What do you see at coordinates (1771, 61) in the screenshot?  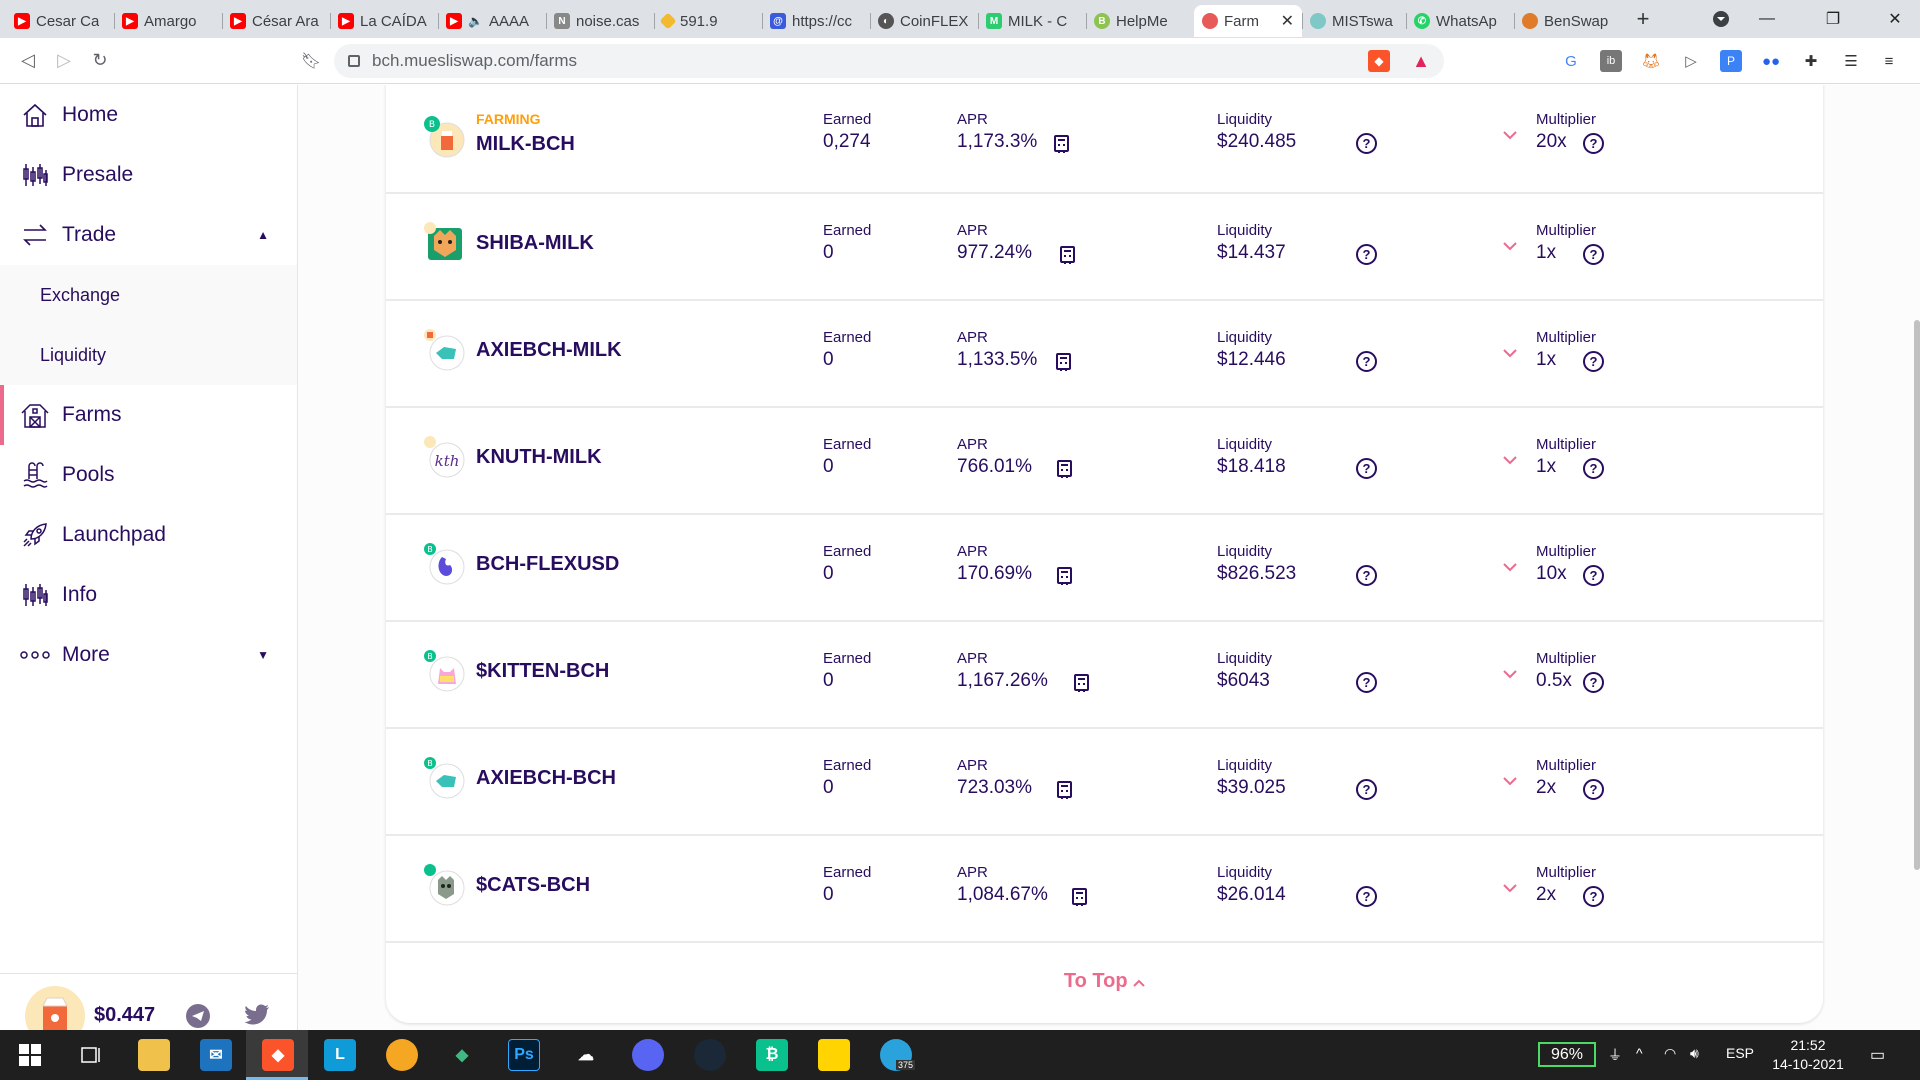 I see `extension-dots-icon: ●●` at bounding box center [1771, 61].